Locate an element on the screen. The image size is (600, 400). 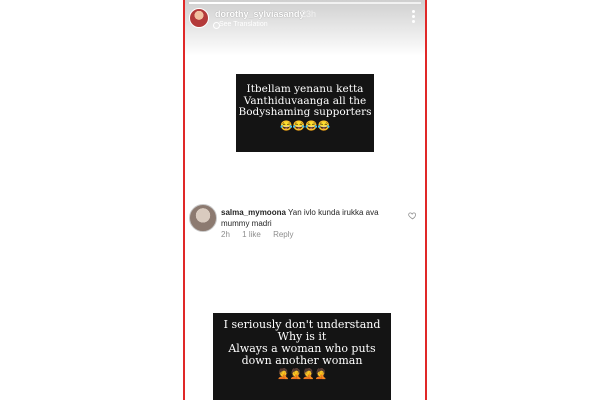
see-translation-link: See Translation is located at coordinates (243, 24).